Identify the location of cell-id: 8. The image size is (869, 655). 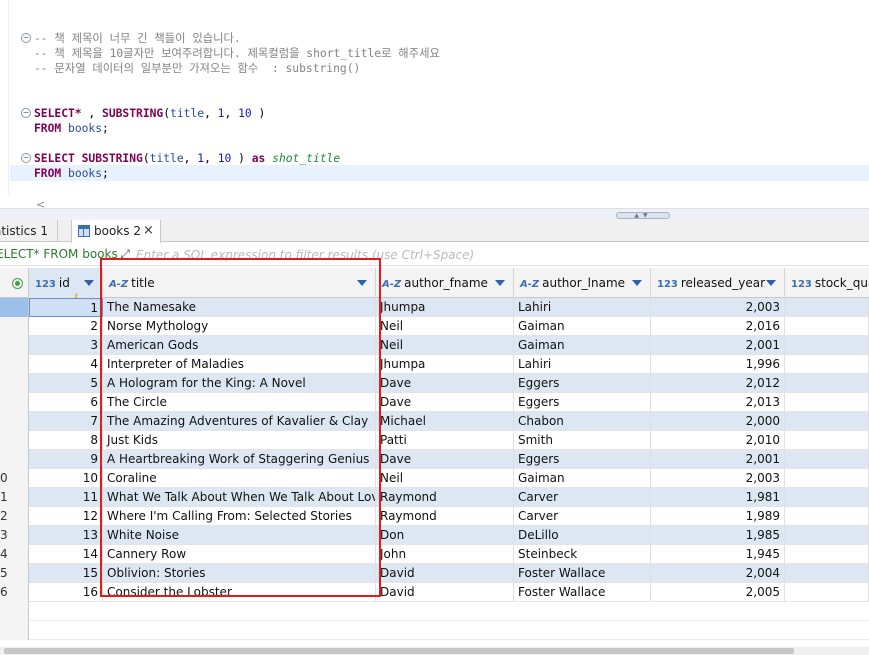
(66, 440).